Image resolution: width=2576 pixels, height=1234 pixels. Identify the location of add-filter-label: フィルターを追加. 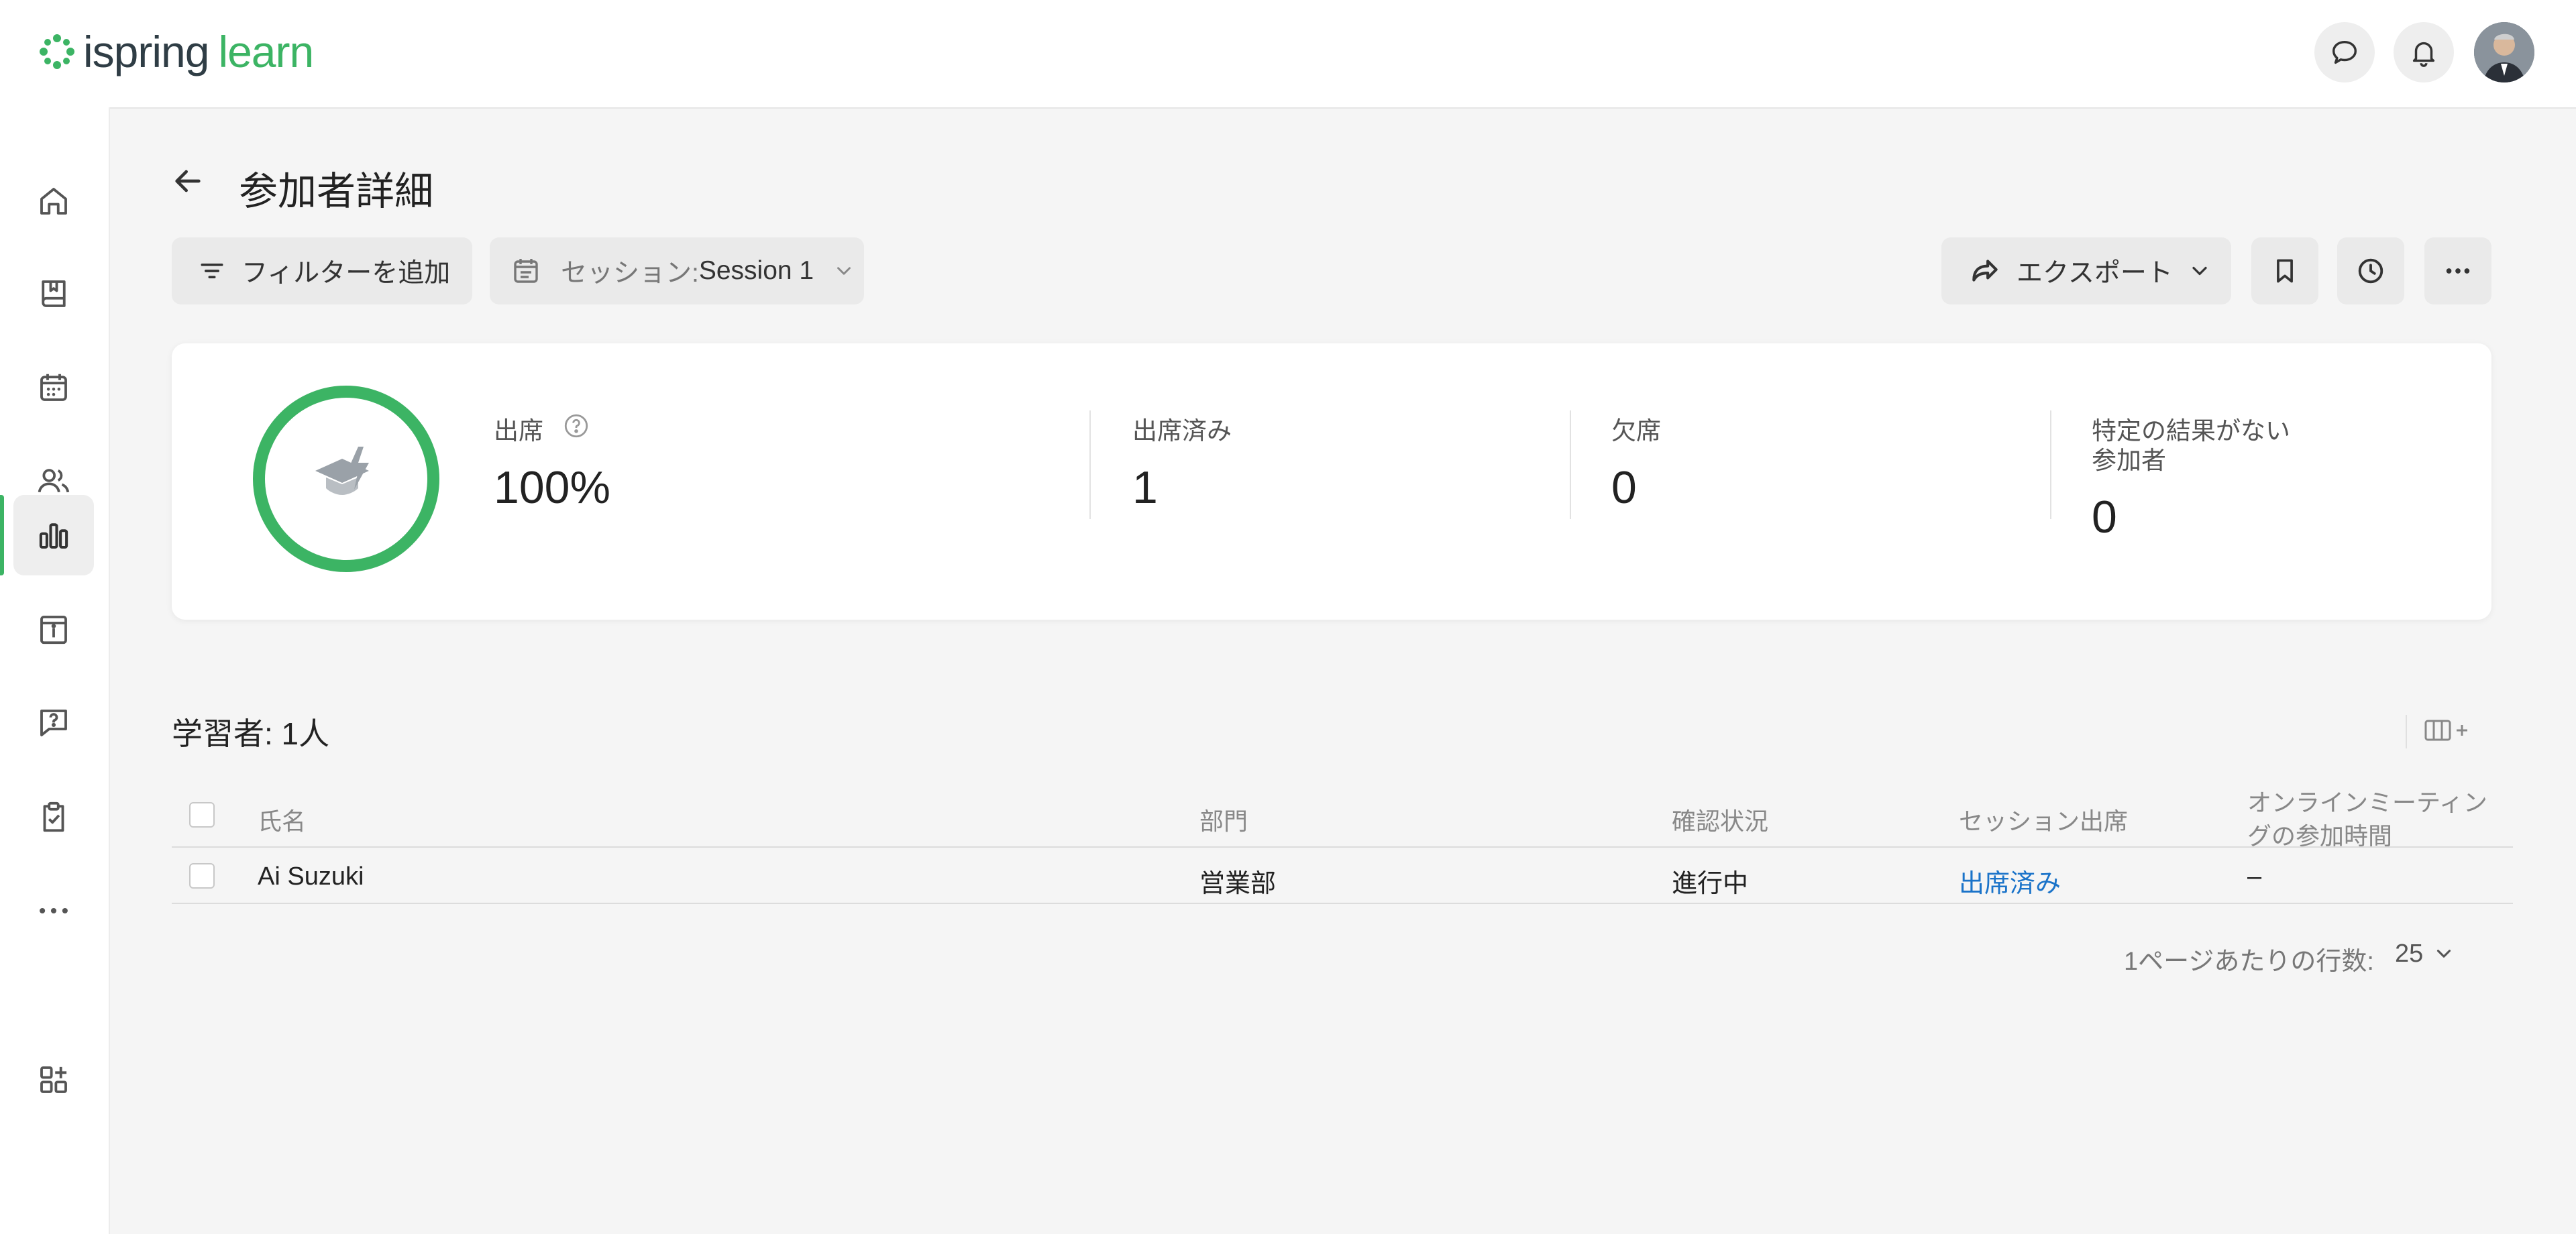
(346, 273).